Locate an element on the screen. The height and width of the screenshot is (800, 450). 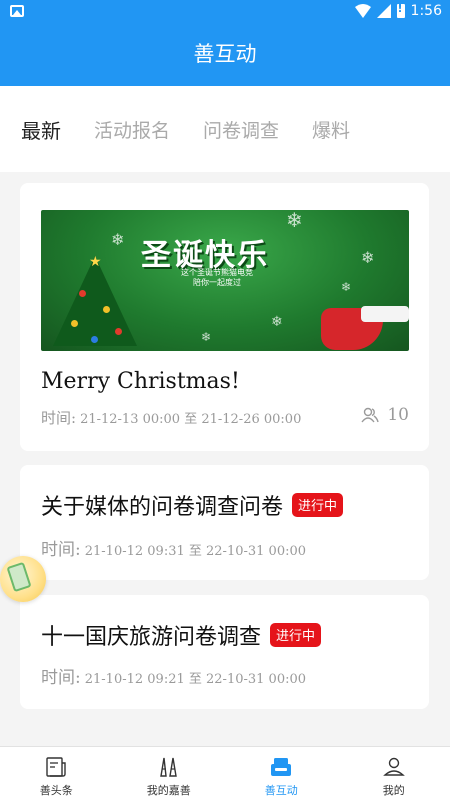
nav-item-interaction: 善互动 is located at coordinates (281, 773).